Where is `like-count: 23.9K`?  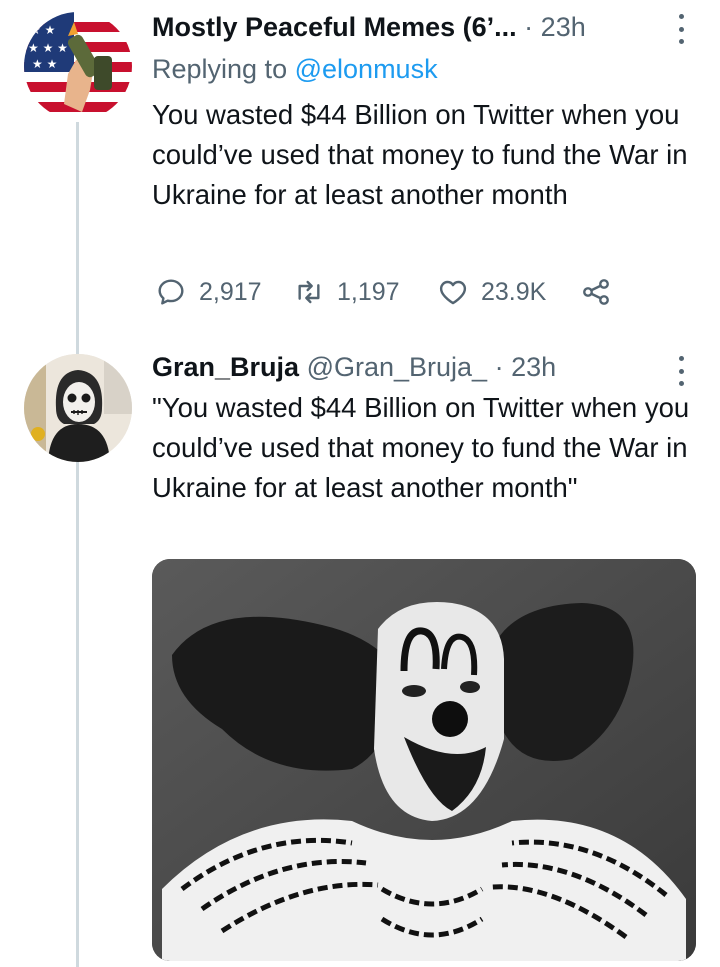
like-count: 23.9K is located at coordinates (514, 291).